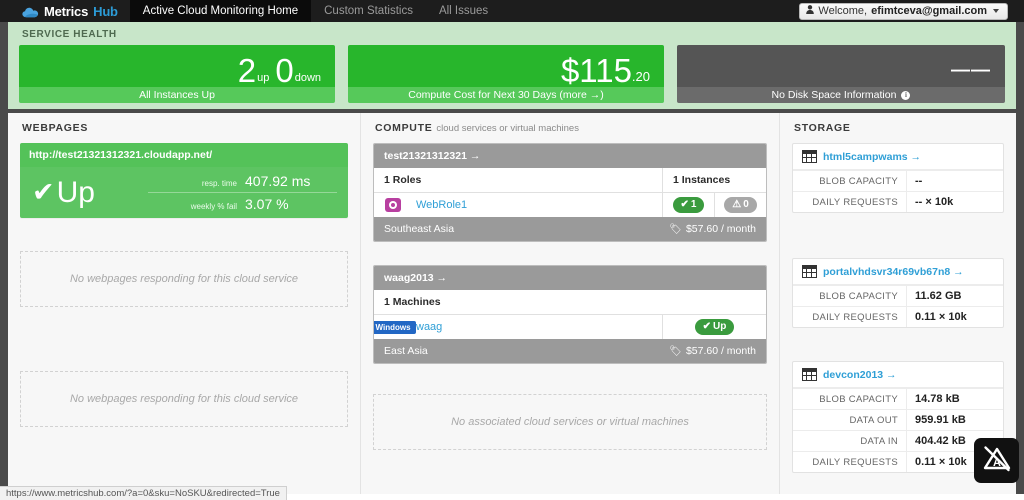 The image size is (1024, 500). Describe the element at coordinates (810, 11) in the screenshot. I see `user-icon` at that location.